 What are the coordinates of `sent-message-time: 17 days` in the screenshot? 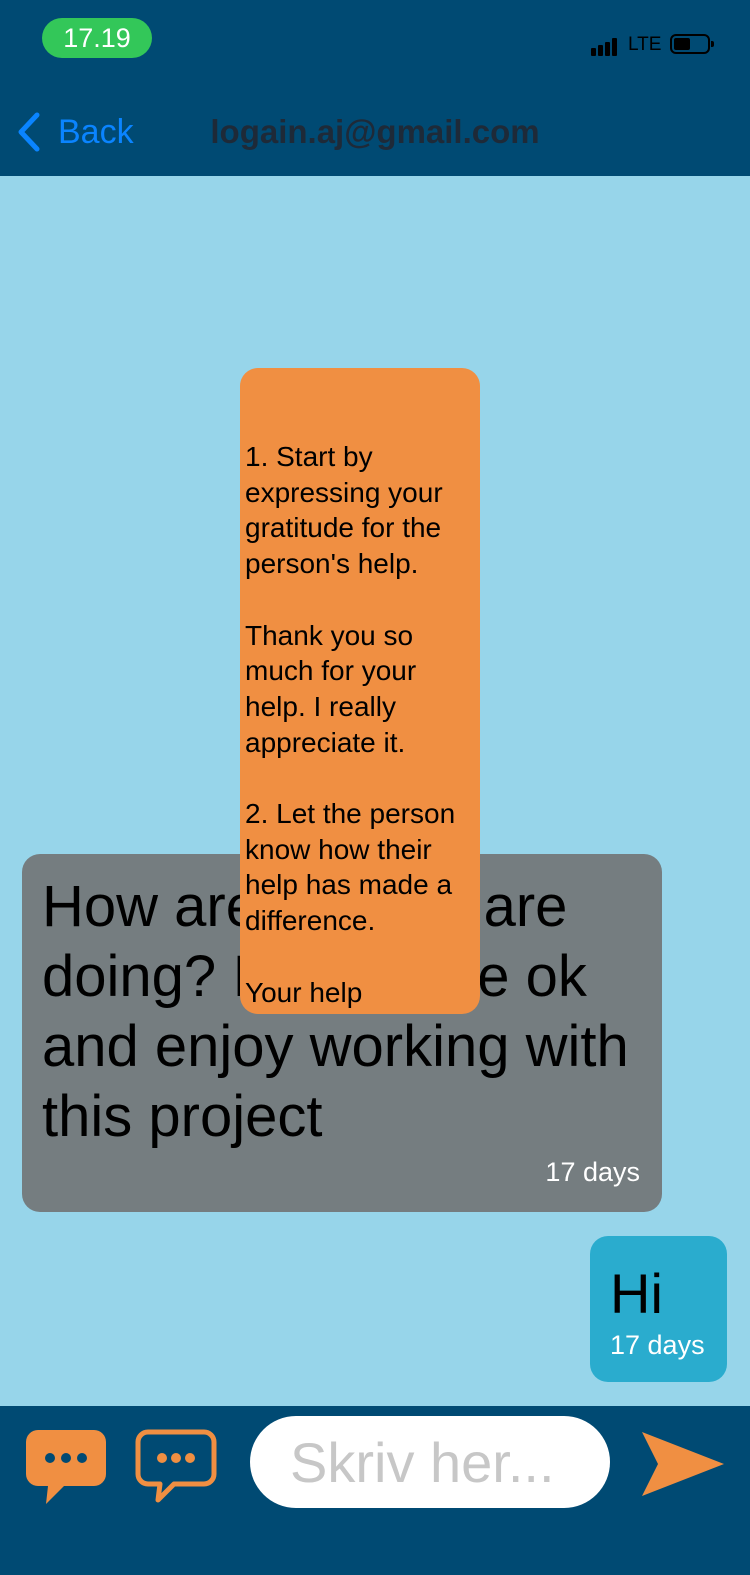 It's located at (657, 1345).